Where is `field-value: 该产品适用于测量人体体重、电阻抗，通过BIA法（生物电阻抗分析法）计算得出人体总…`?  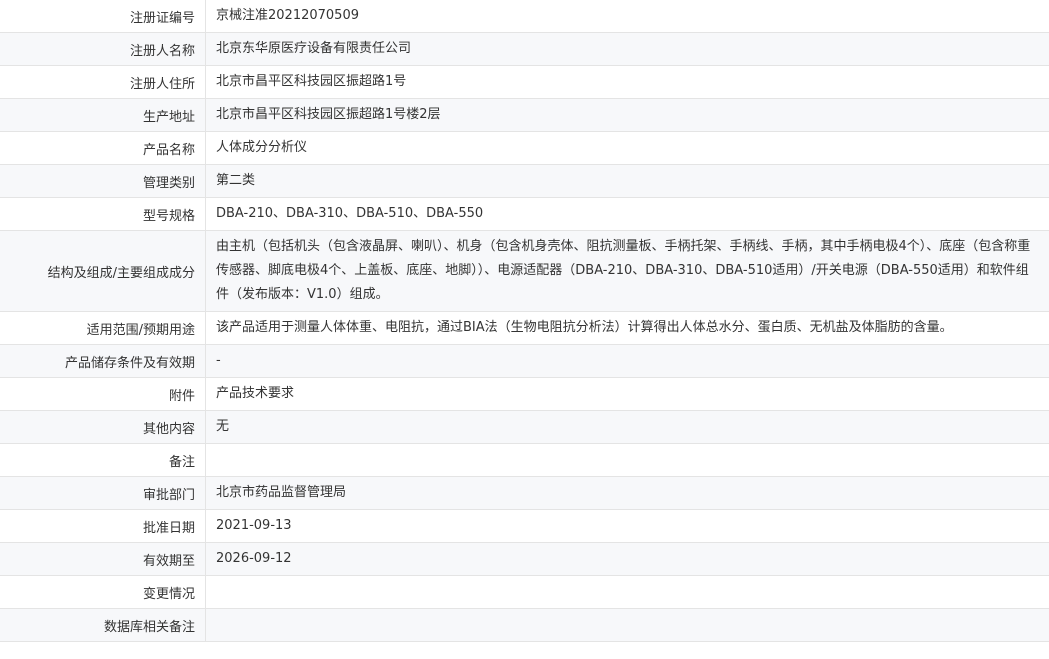
field-value: 该产品适用于测量人体体重、电阻抗，通过BIA法（生物电阻抗分析法）计算得出人体总… is located at coordinates (584, 327).